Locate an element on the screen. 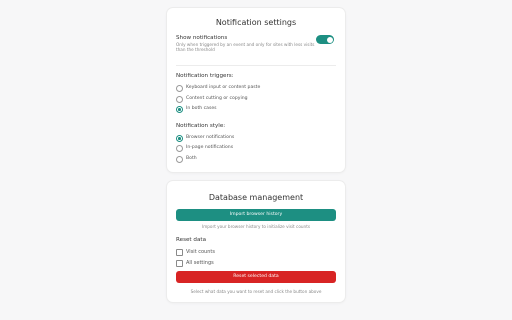  all-settings-label: All settings is located at coordinates (200, 263).